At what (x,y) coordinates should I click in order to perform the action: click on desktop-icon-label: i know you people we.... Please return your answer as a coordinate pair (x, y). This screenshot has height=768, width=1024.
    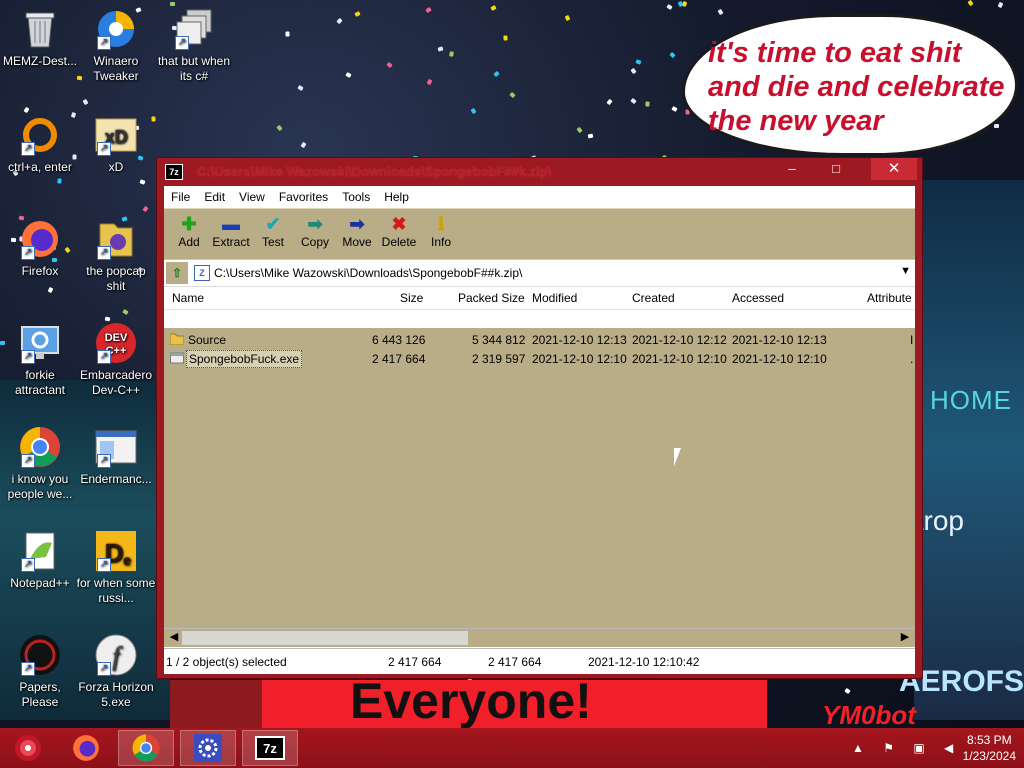
    Looking at the image, I should click on (40, 486).